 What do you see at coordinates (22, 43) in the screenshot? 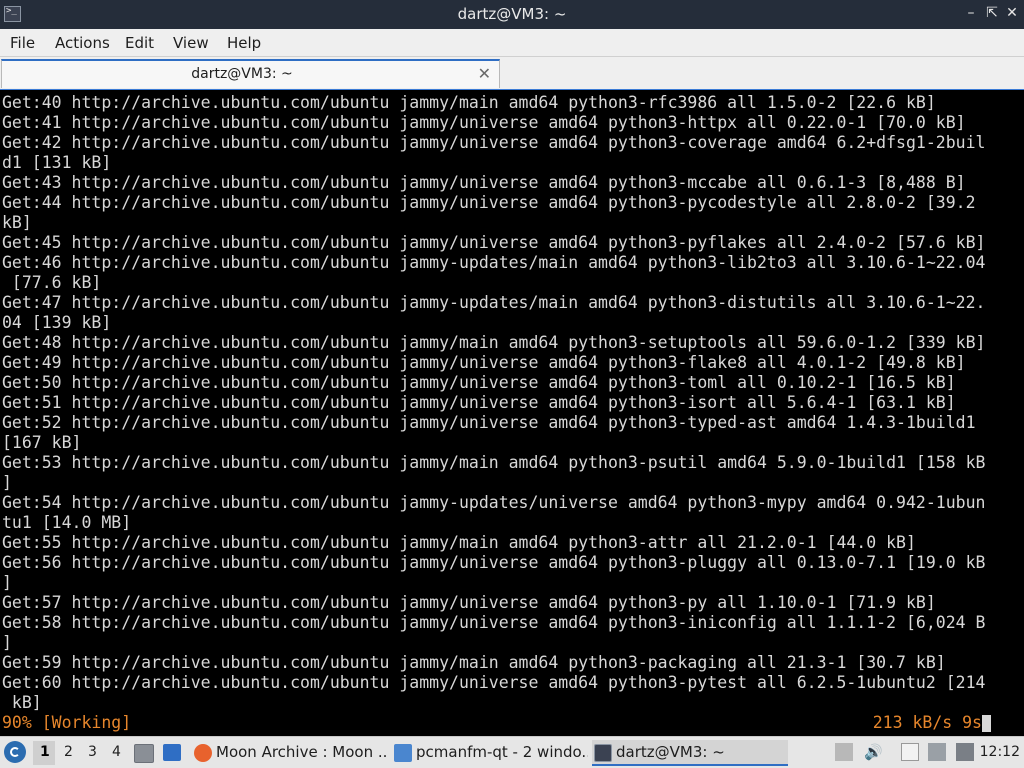
I see `menu-file: File` at bounding box center [22, 43].